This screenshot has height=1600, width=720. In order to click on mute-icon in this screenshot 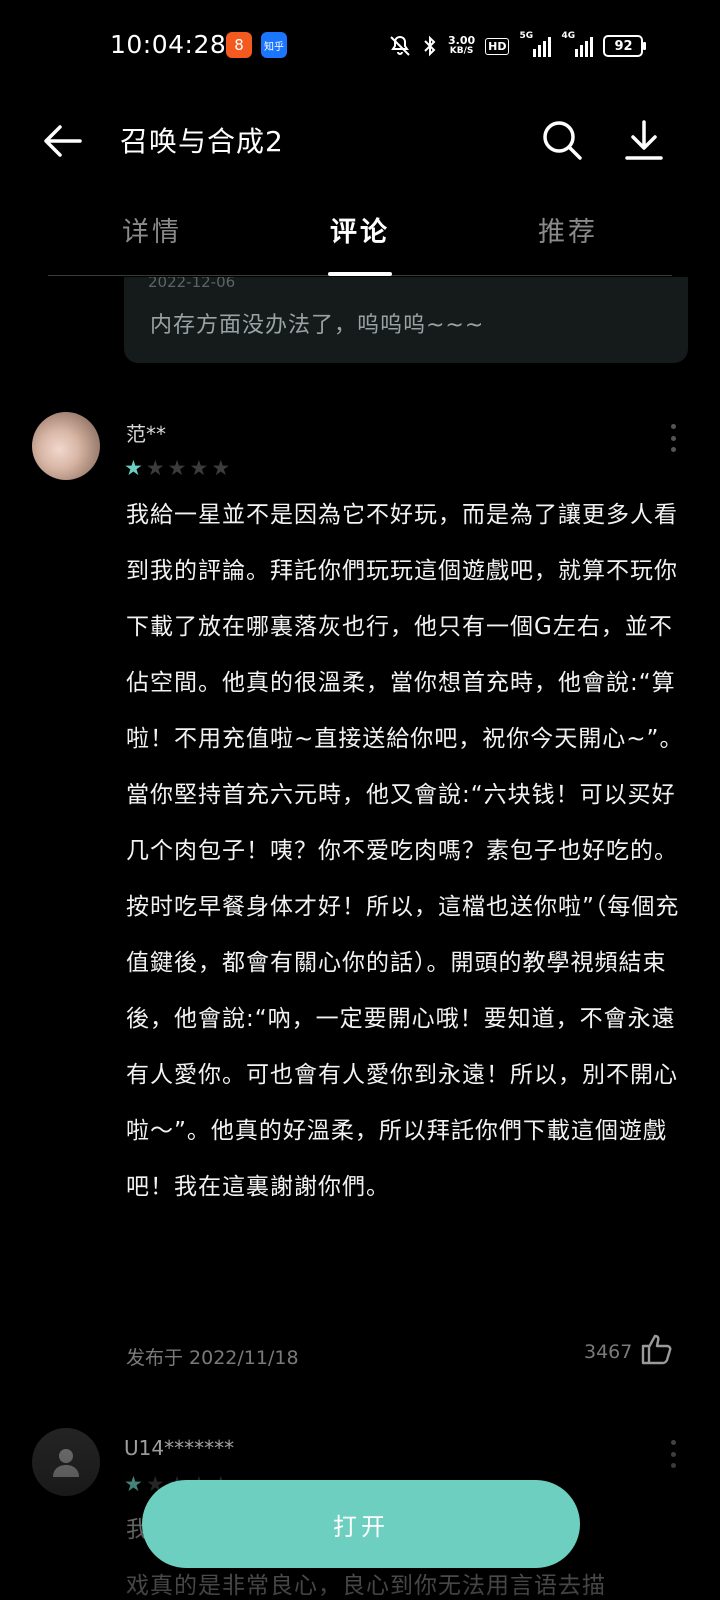, I will do `click(400, 45)`.